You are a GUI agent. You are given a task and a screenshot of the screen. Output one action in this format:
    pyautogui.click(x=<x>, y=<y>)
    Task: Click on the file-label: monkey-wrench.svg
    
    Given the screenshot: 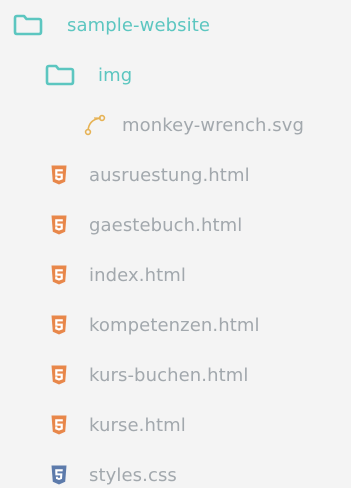 What is the action you would take?
    pyautogui.click(x=213, y=125)
    